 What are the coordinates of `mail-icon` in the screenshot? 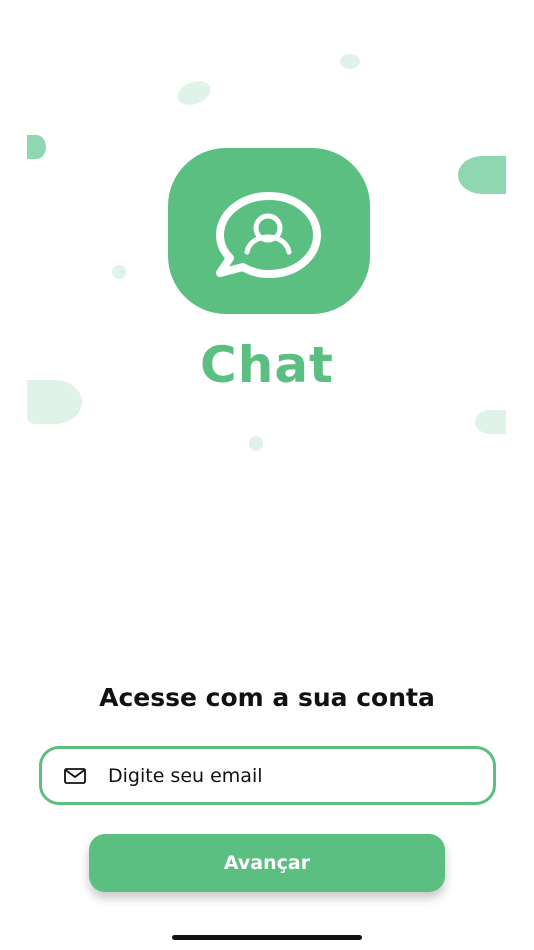 It's located at (75, 776).